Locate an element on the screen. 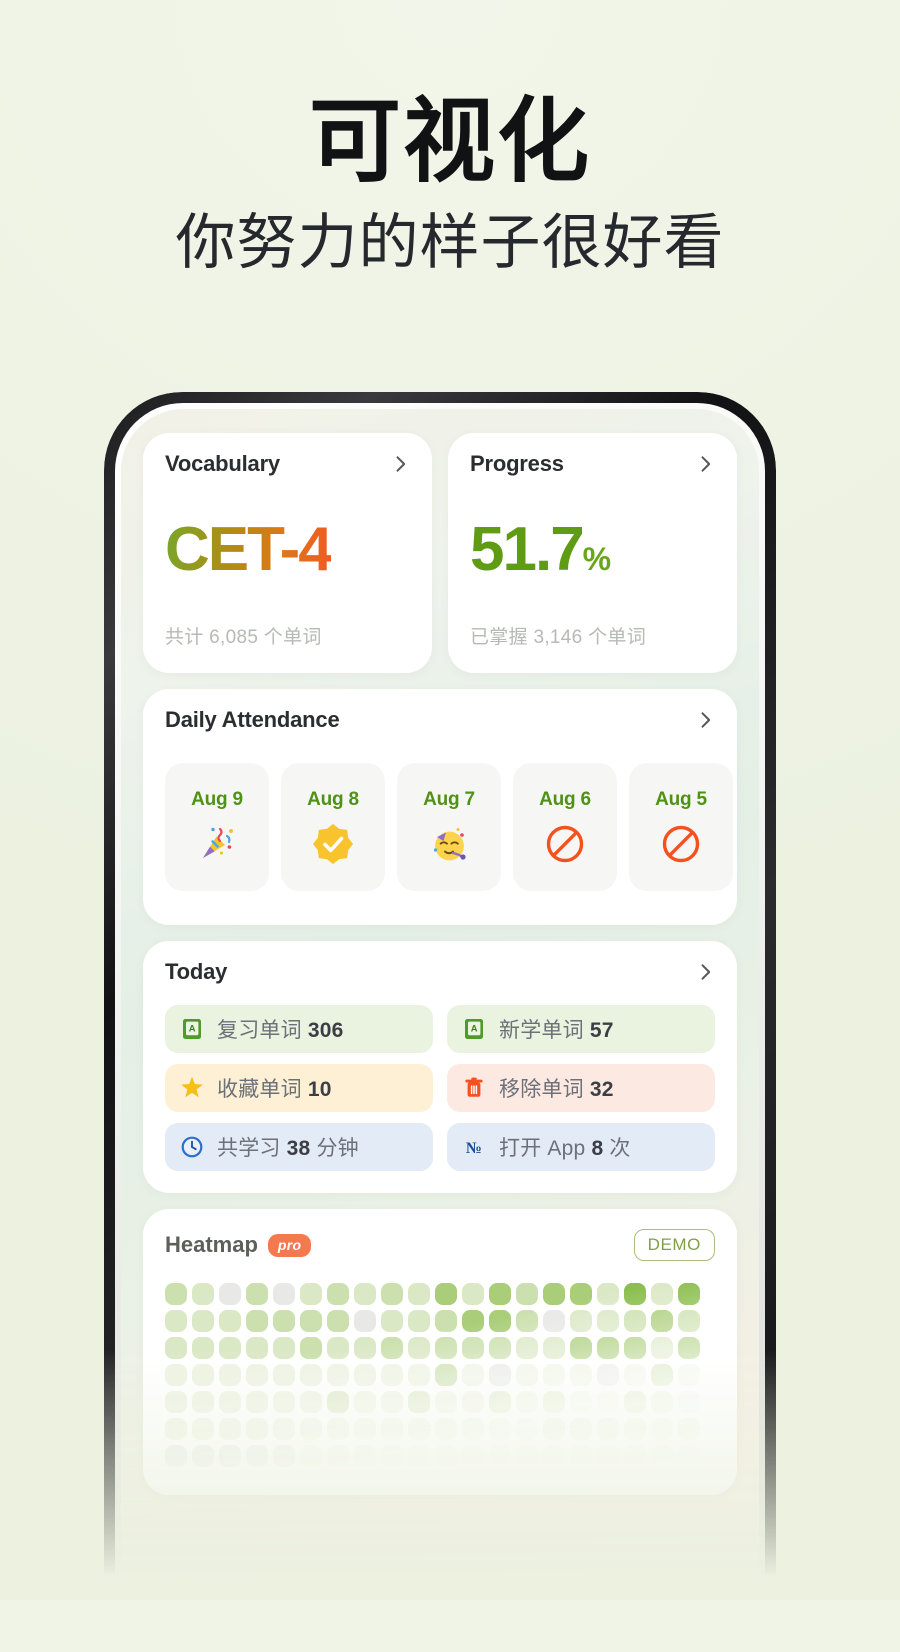  today-stat-pill: 共学习 38 分钟 is located at coordinates (299, 1147).